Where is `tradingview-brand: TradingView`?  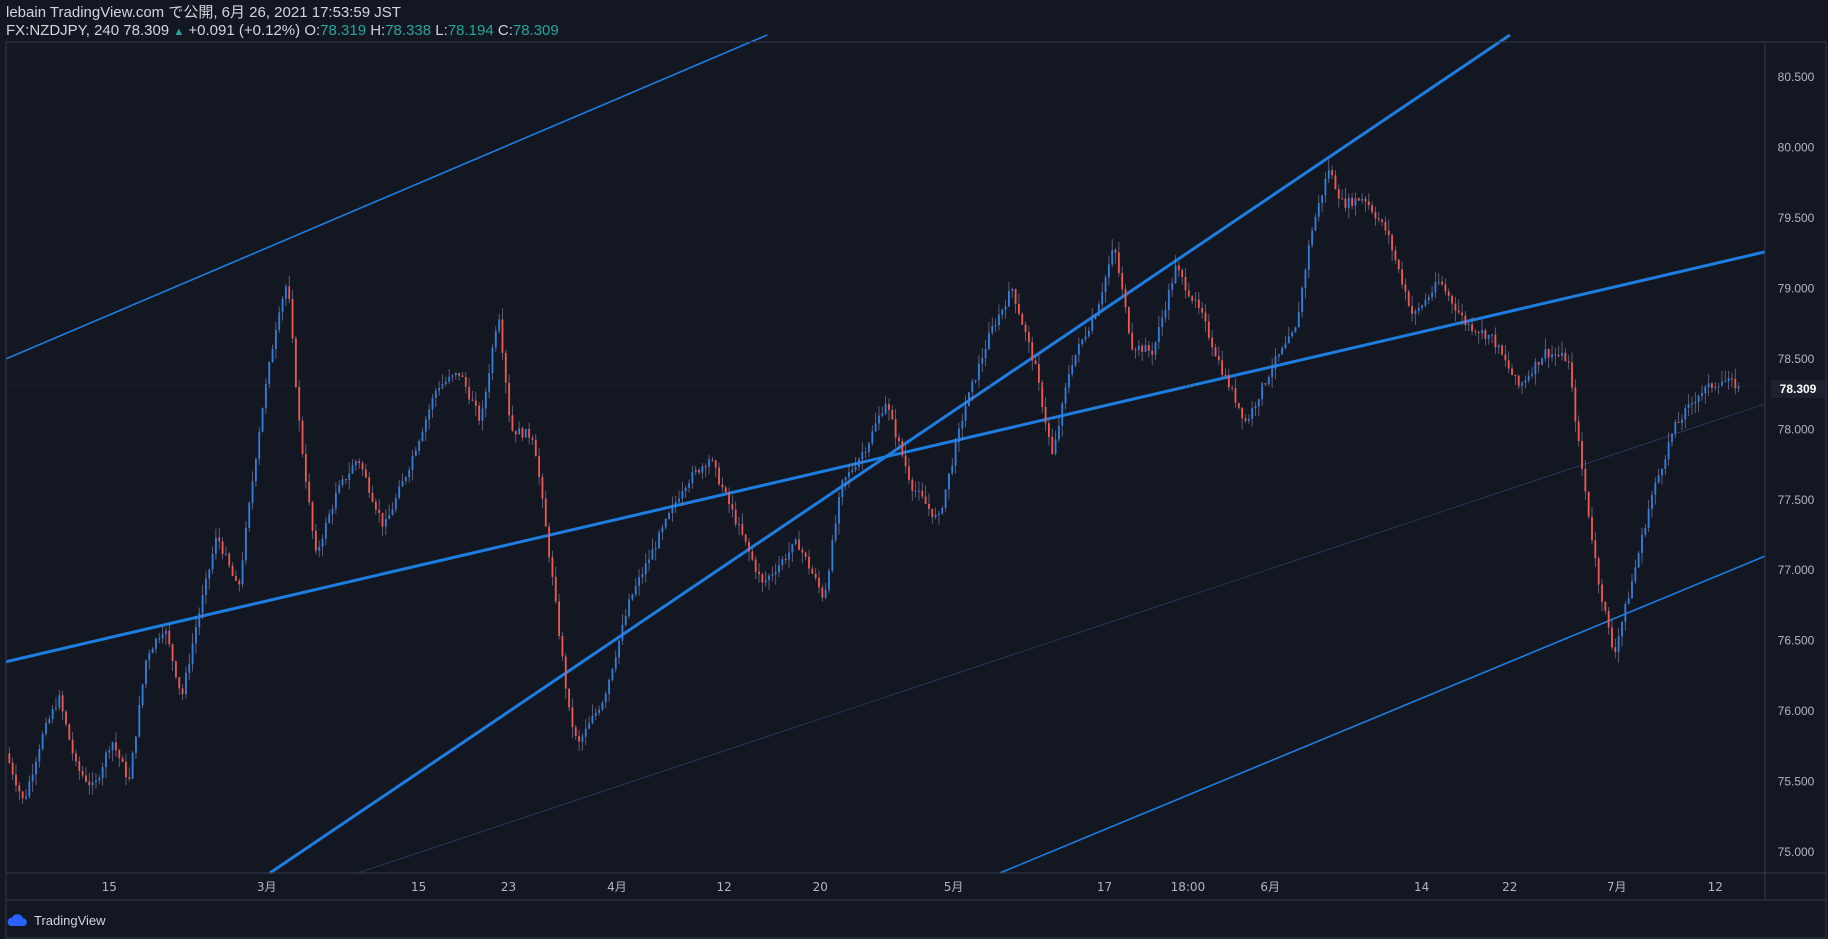
tradingview-brand: TradingView is located at coordinates (56, 920).